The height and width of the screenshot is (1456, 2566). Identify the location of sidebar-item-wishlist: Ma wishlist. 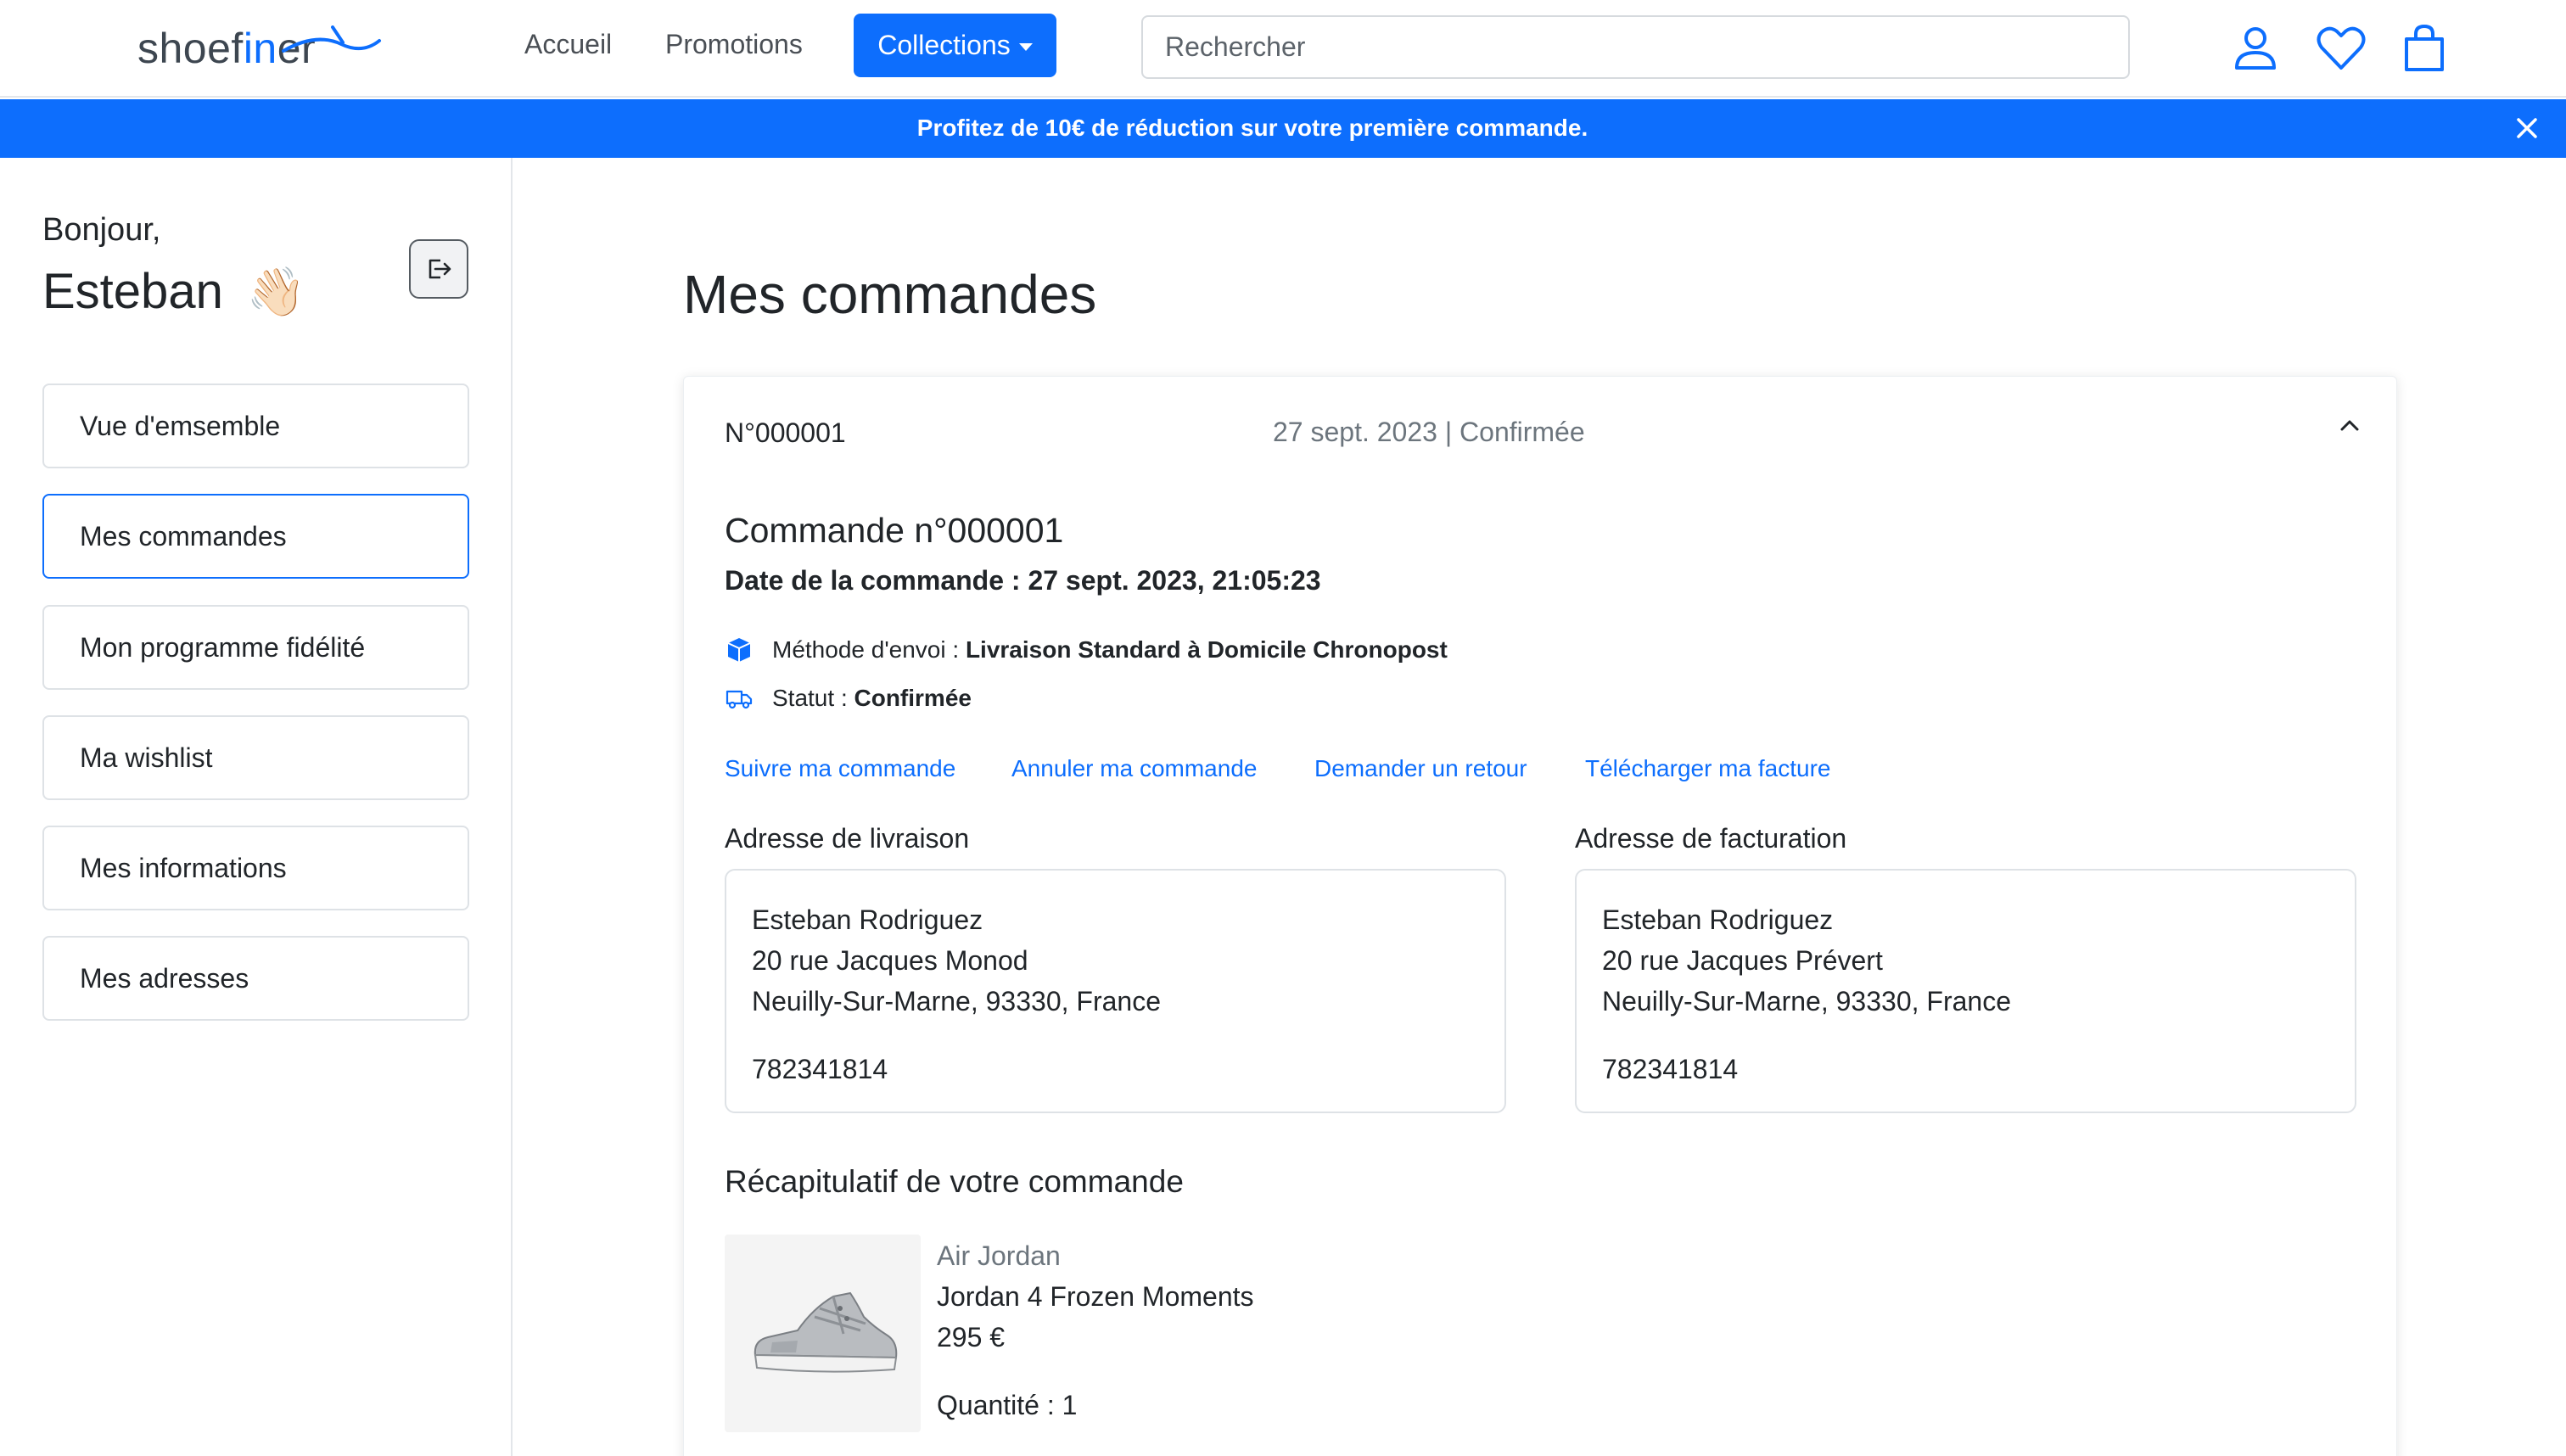
(255, 757).